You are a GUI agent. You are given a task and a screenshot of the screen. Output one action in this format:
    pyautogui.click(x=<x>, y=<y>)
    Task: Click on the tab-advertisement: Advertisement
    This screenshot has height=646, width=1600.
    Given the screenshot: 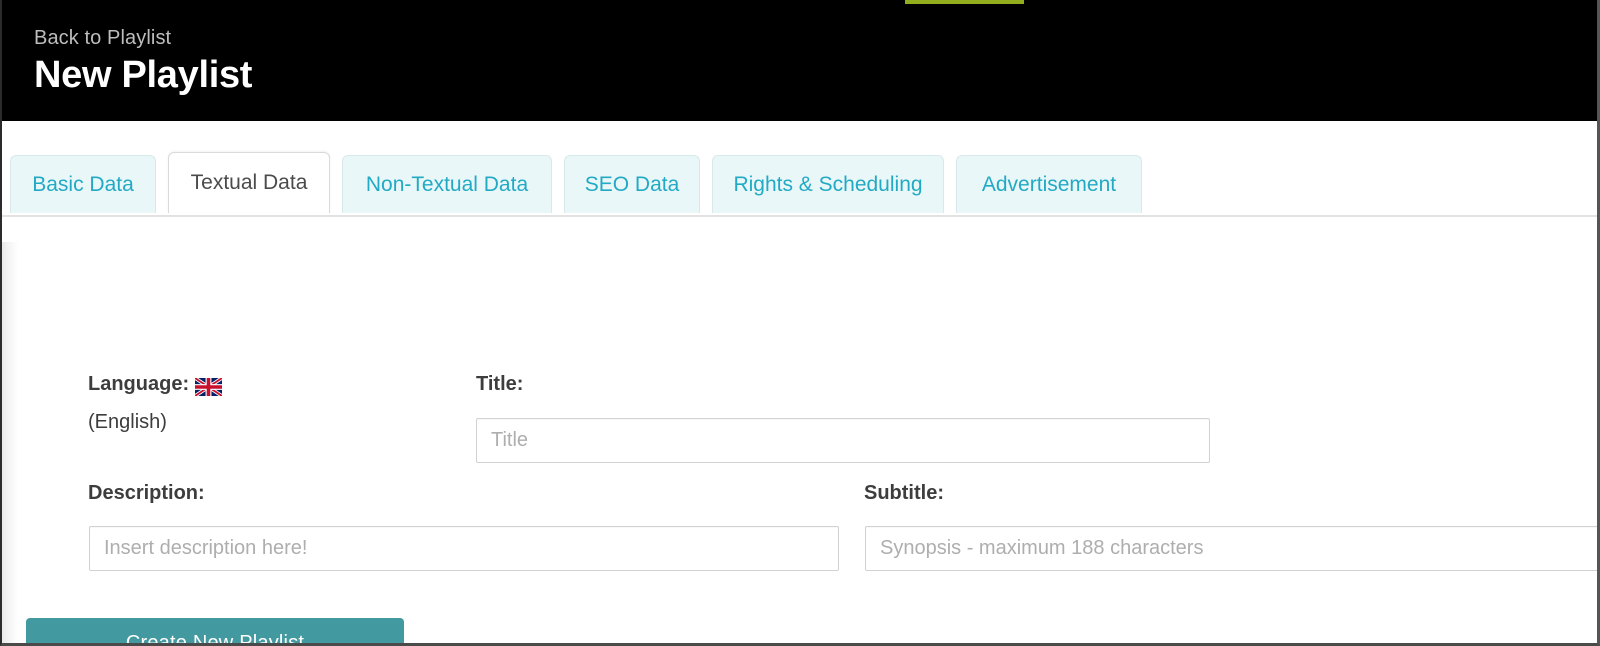 What is the action you would take?
    pyautogui.click(x=1049, y=184)
    